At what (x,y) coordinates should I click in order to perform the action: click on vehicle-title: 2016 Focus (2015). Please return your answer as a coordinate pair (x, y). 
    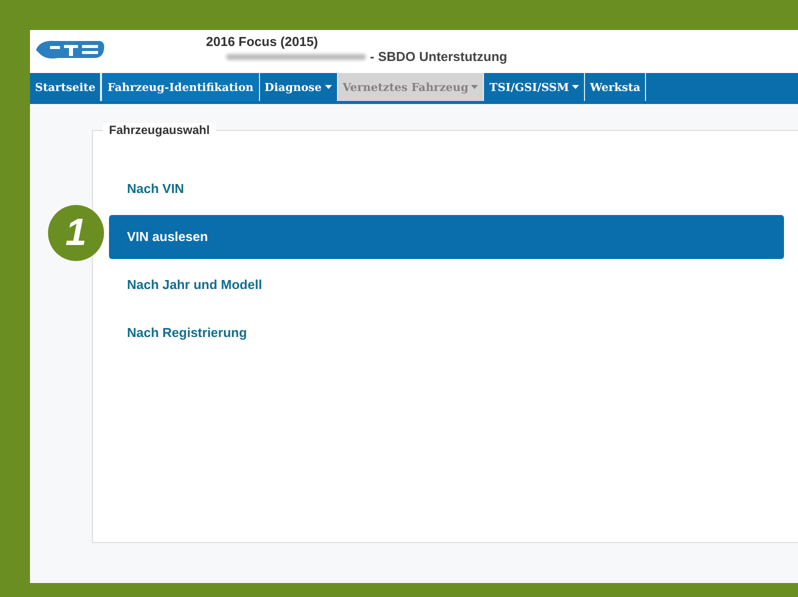
    Looking at the image, I should click on (263, 41).